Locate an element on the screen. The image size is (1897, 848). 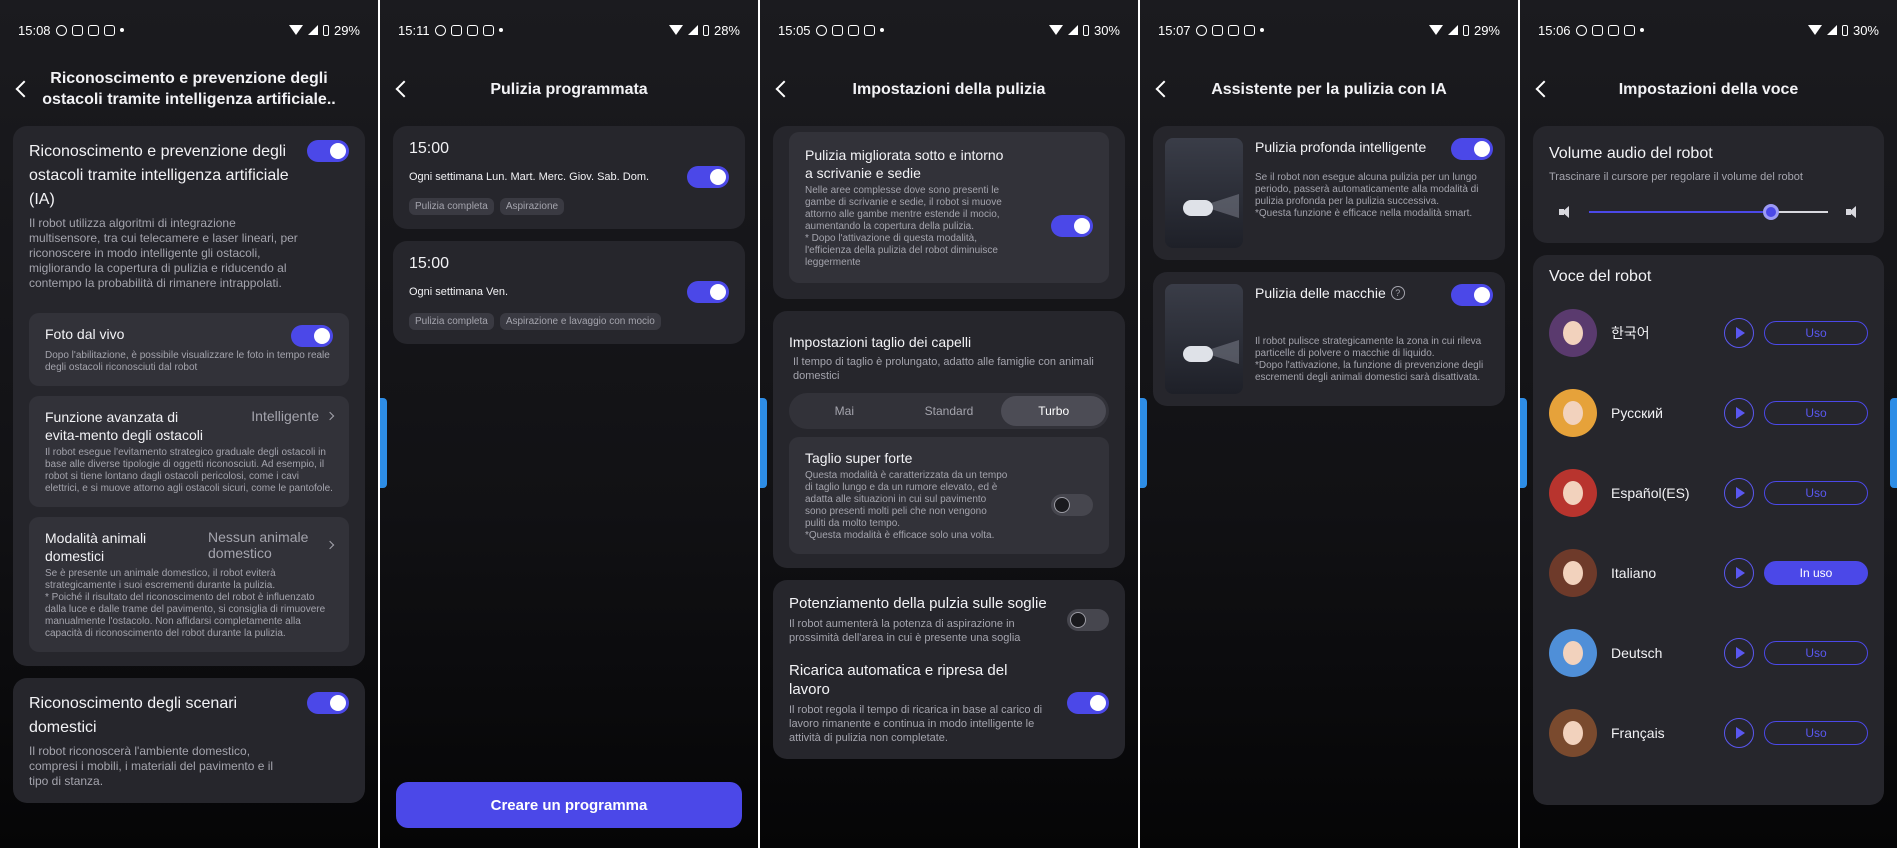
live-photo-toggle is located at coordinates (312, 336).